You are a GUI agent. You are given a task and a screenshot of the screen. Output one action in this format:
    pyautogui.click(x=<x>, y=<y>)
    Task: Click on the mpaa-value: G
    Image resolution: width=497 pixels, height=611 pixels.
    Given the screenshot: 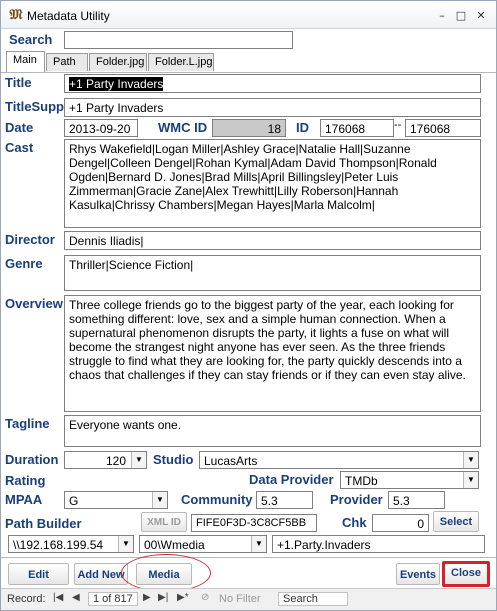 What is the action you would take?
    pyautogui.click(x=74, y=501)
    